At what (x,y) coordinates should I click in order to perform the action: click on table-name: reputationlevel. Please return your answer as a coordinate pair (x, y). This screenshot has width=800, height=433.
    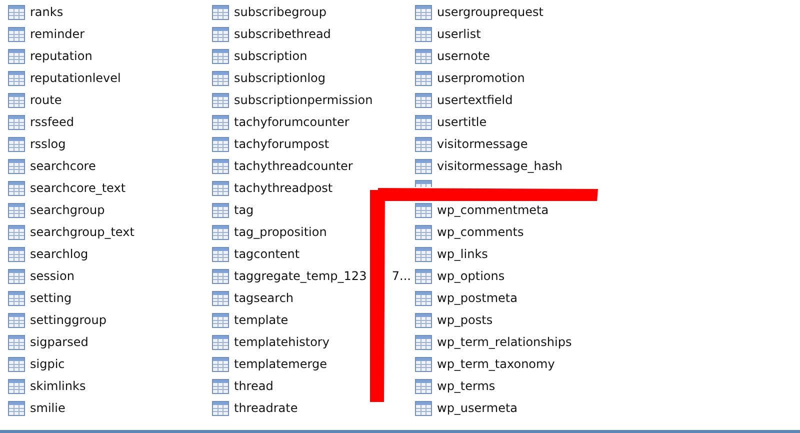
    Looking at the image, I should click on (75, 78).